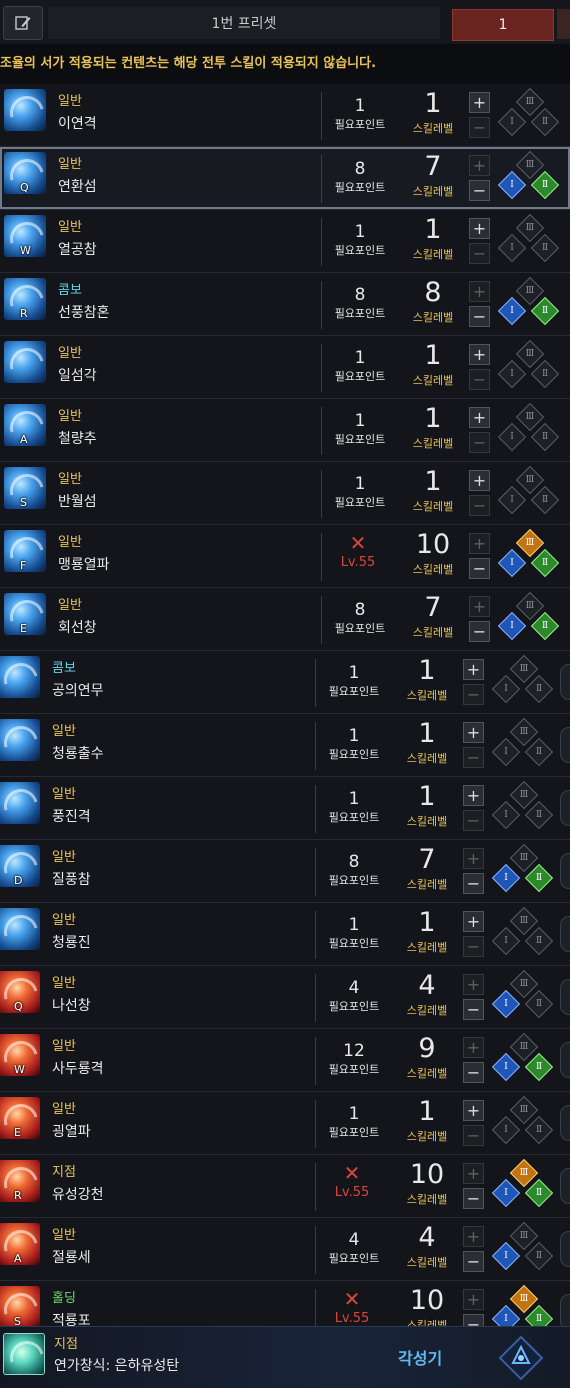 The image size is (570, 1388). I want to click on preset-number-button: 1, so click(503, 25).